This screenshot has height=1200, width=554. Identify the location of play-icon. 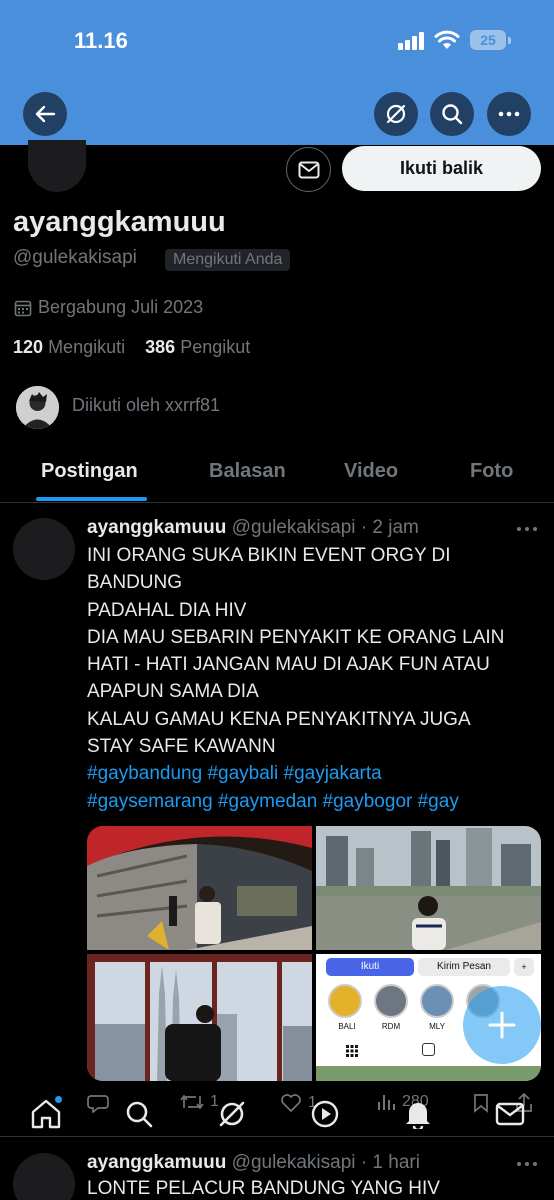
(325, 1114).